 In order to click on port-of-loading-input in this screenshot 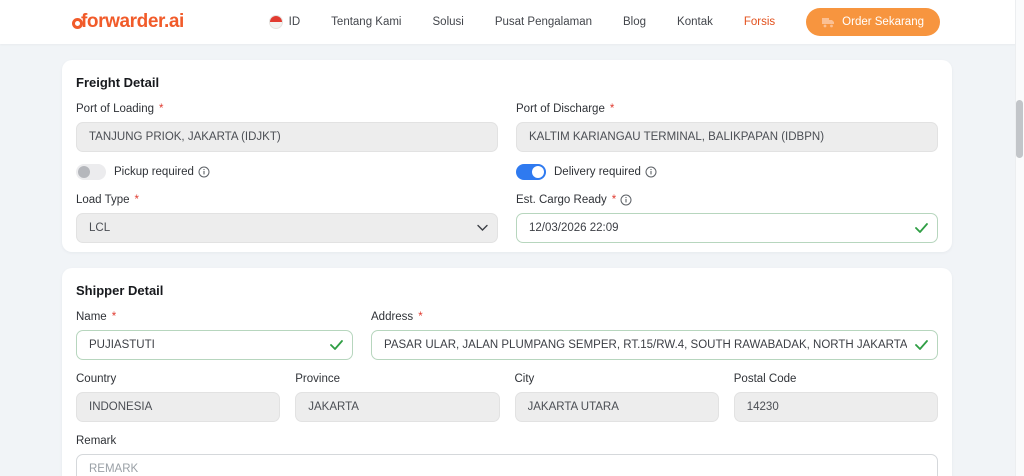, I will do `click(287, 137)`.